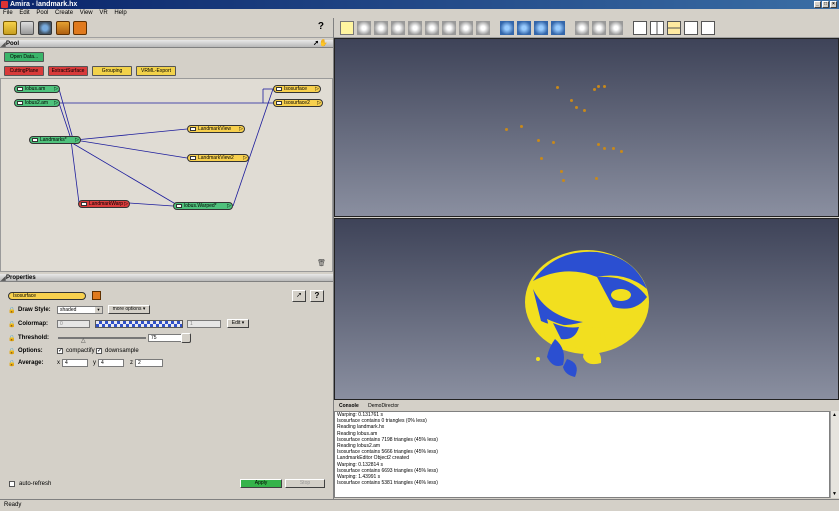 Image resolution: width=839 pixels, height=511 pixels. Describe the element at coordinates (104, 204) in the screenshot. I see `node-landmarkwarp: LandmarkWarp ▷` at that location.